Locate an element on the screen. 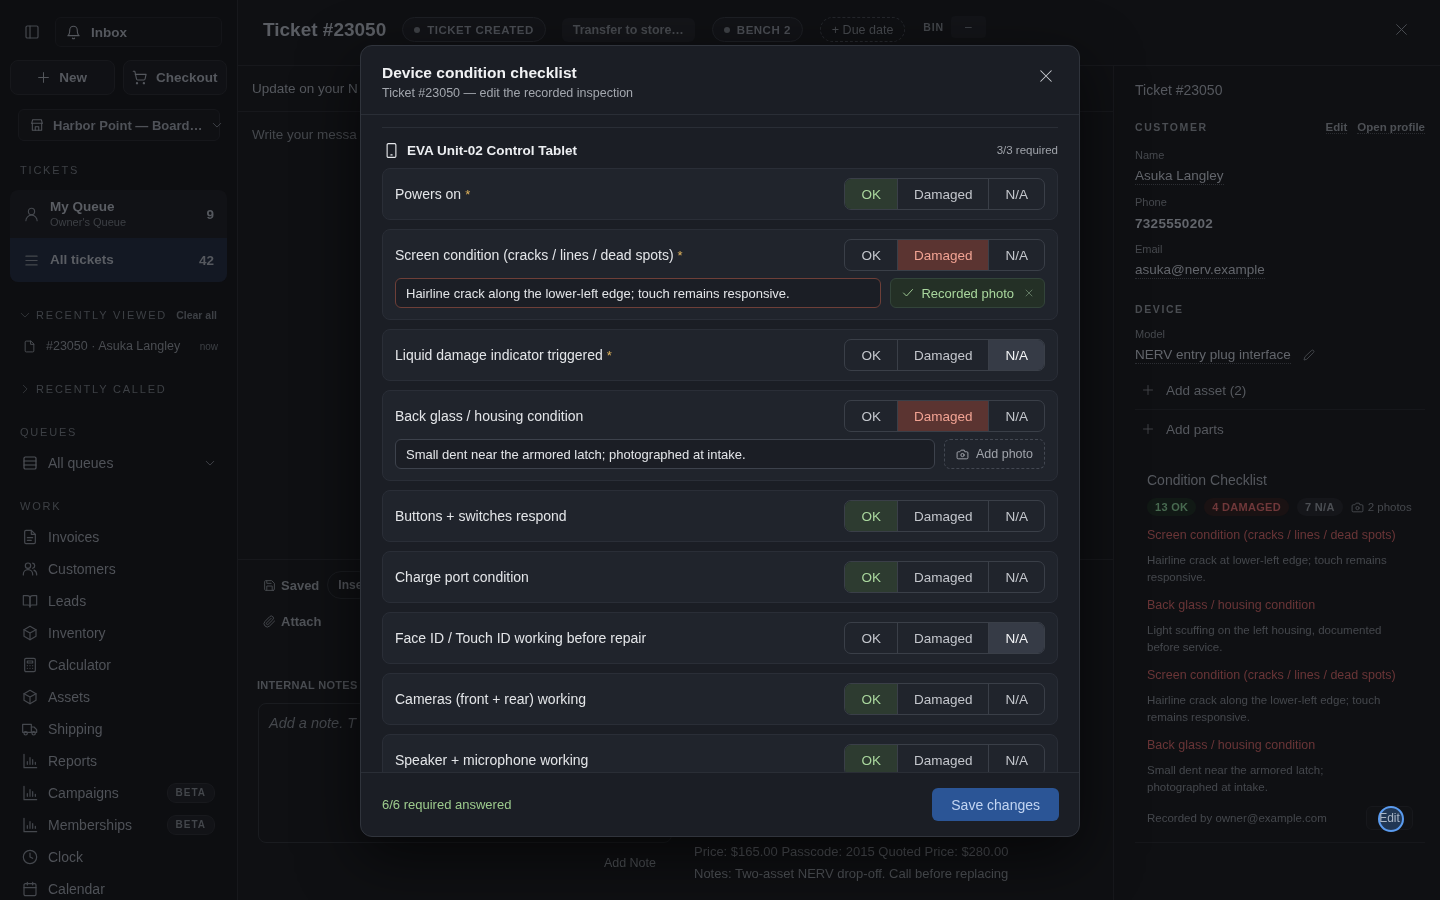 The width and height of the screenshot is (1440, 900). count-badge: 4 DAMAGED is located at coordinates (1246, 507).